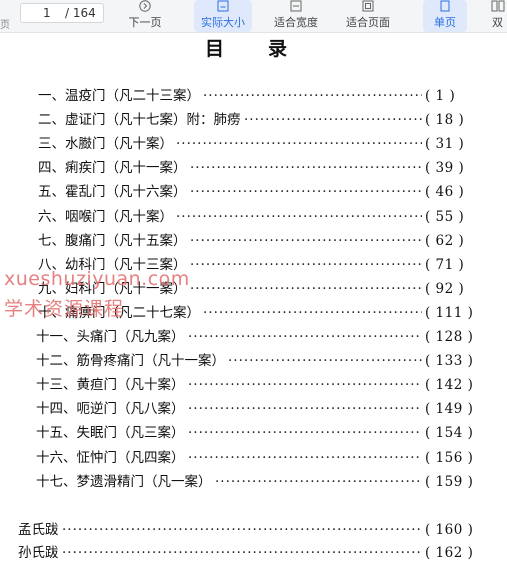  Describe the element at coordinates (449, 481) in the screenshot. I see `toc-entry-page: ( 159 )` at that location.